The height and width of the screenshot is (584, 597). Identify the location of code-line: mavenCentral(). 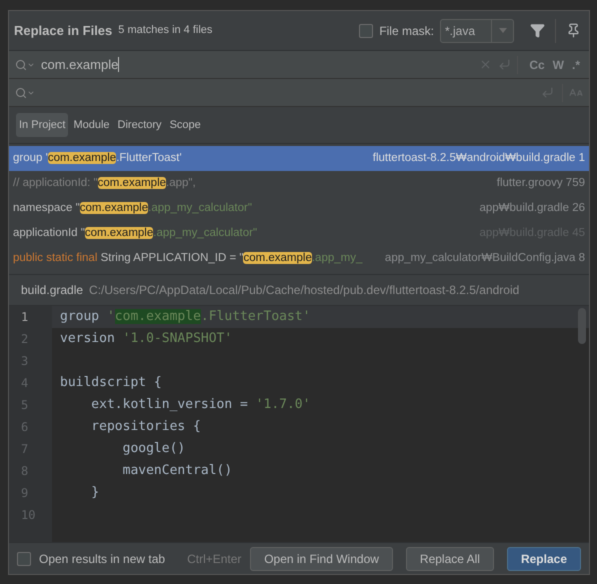
(178, 471).